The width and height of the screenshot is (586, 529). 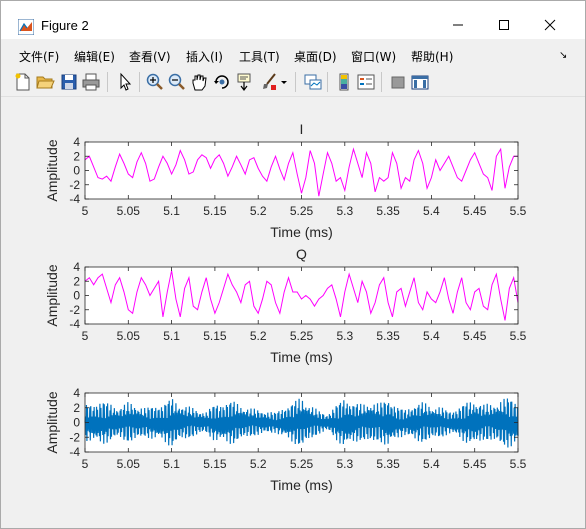 What do you see at coordinates (91, 82) in the screenshot?
I see `print-icon` at bounding box center [91, 82].